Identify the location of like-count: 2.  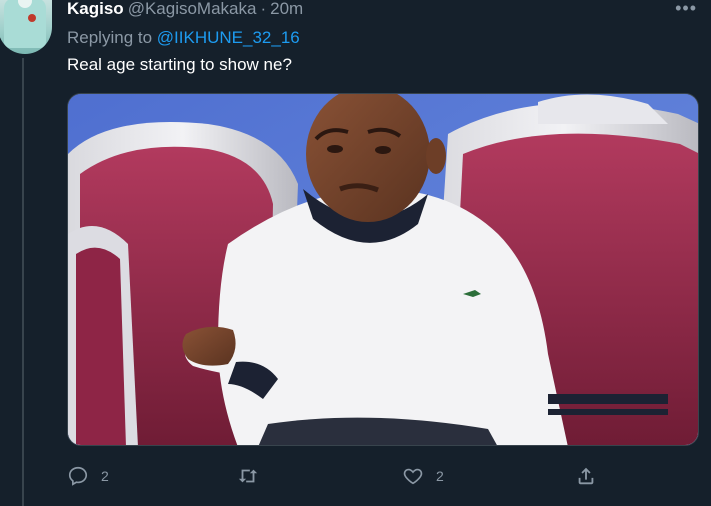
(440, 476).